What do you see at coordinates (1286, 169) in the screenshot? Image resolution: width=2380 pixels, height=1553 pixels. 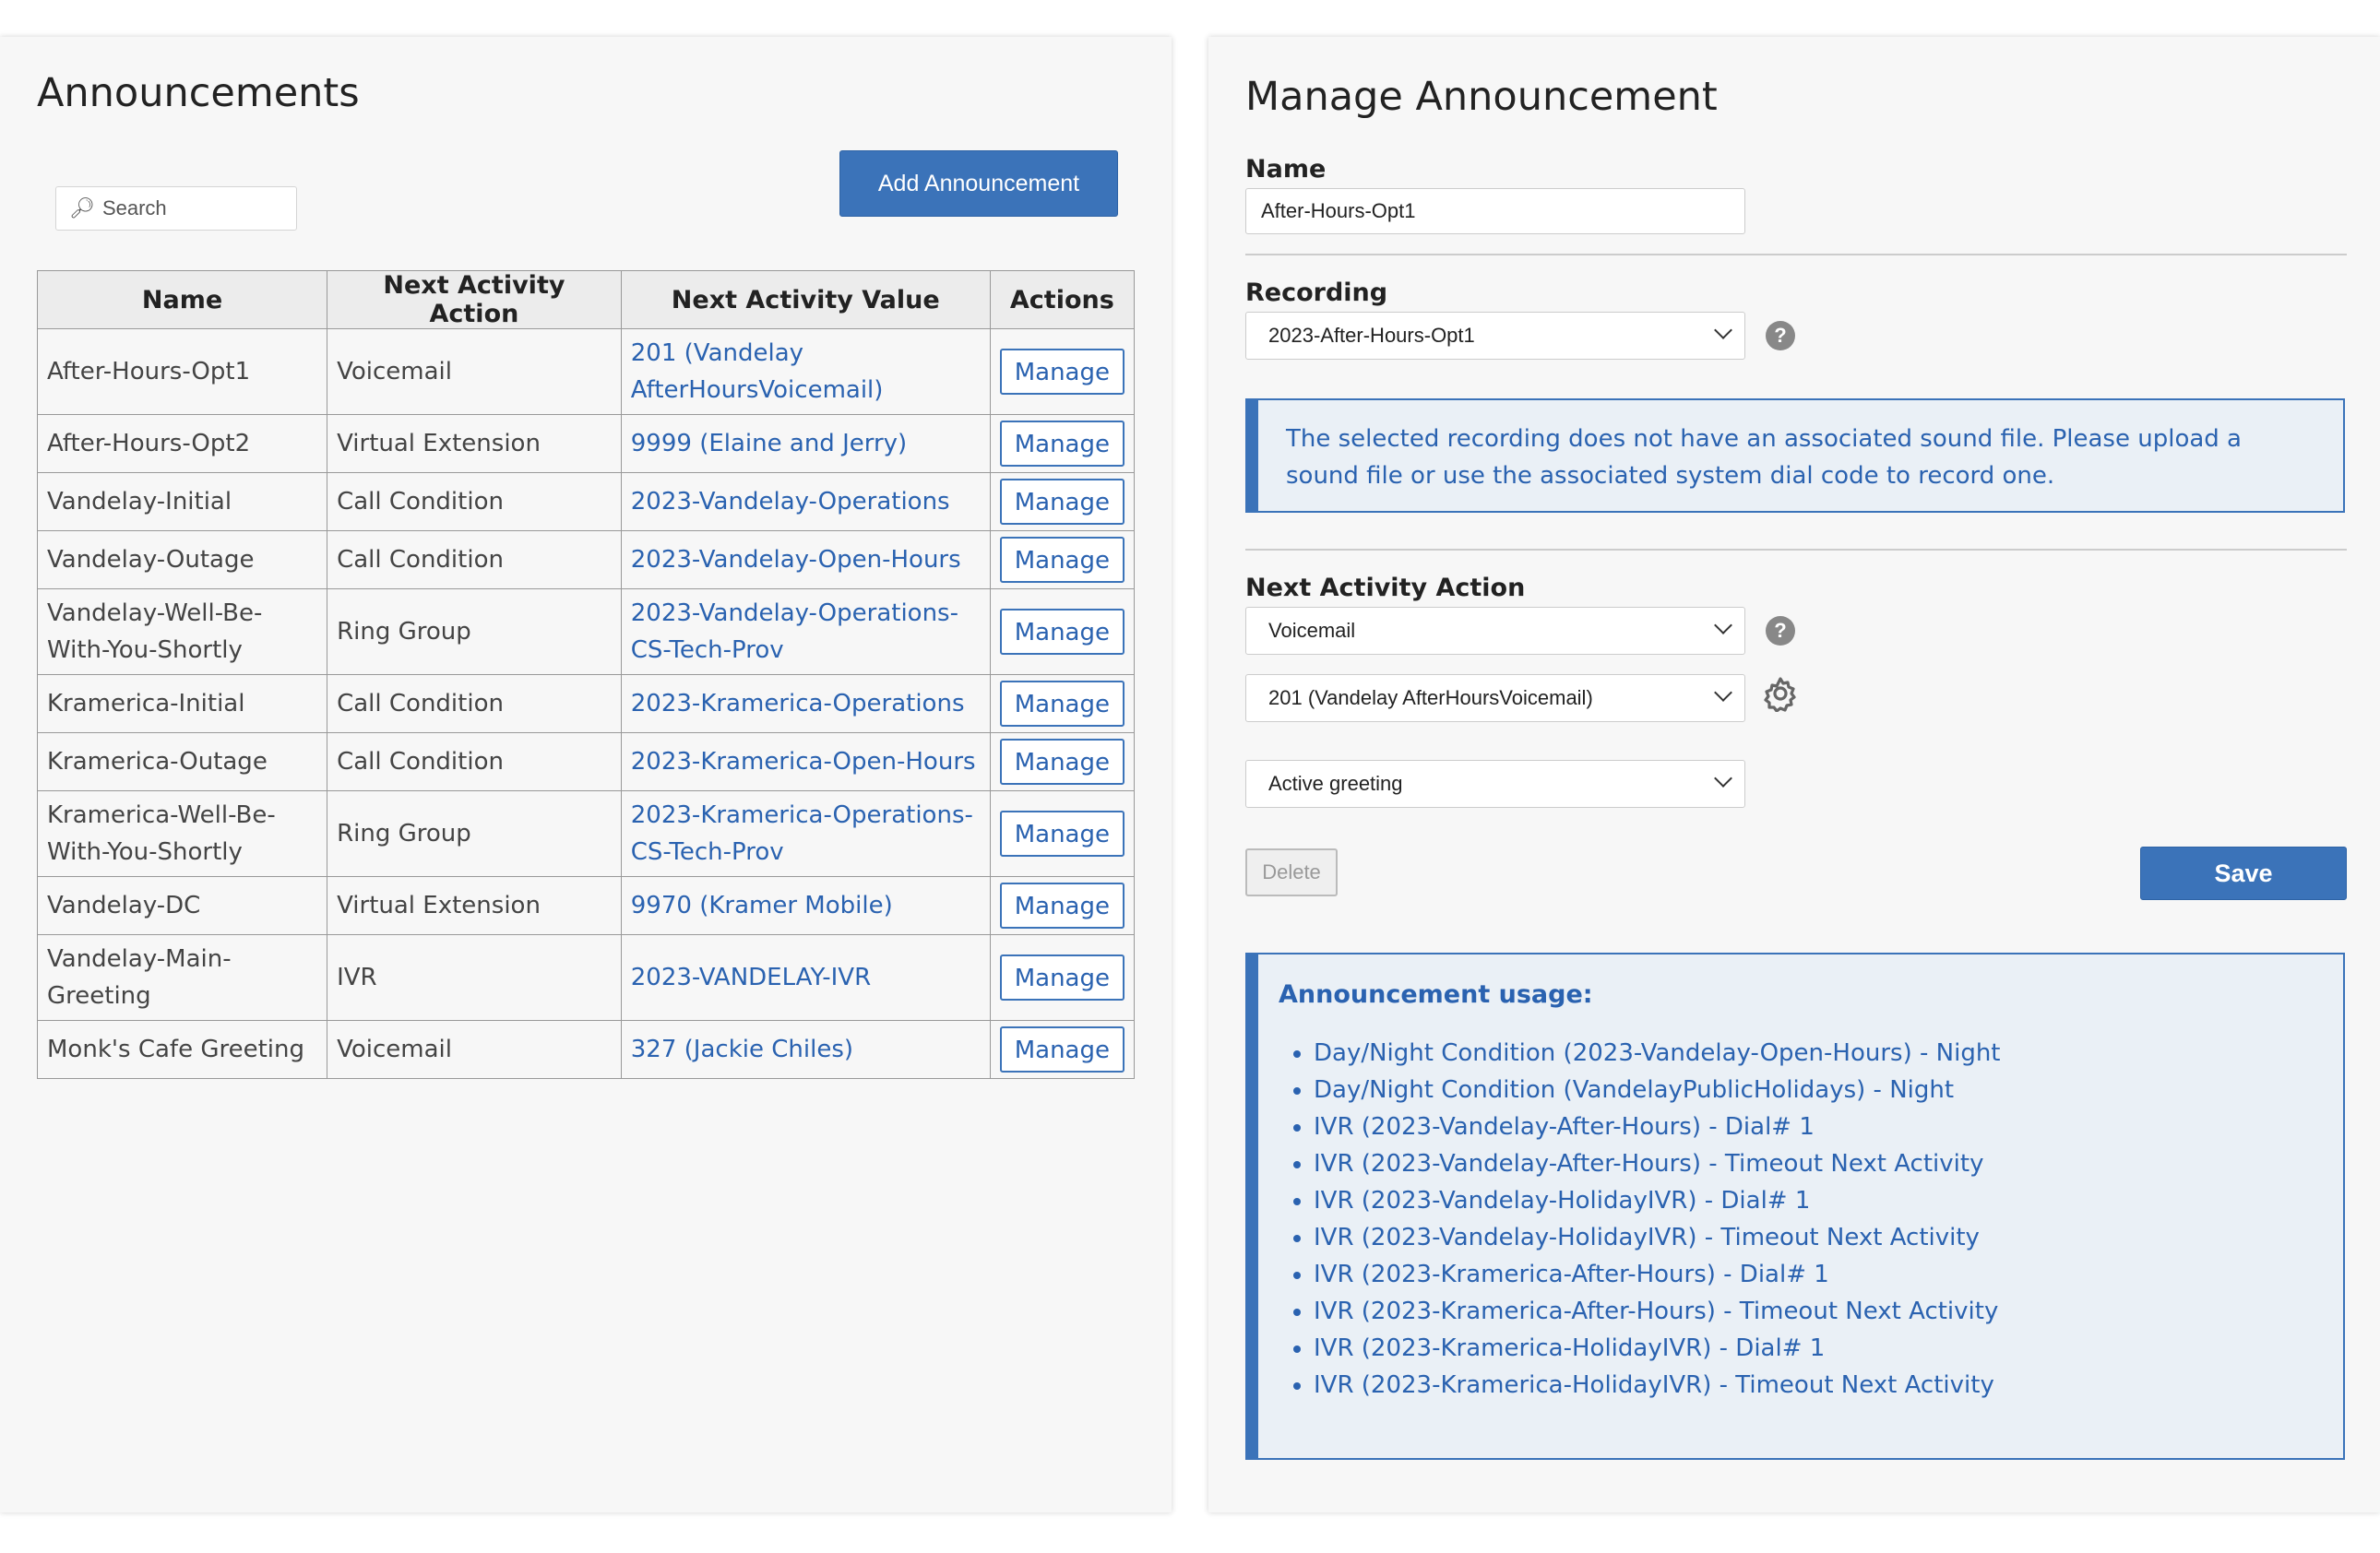 I see `name-label: Name` at bounding box center [1286, 169].